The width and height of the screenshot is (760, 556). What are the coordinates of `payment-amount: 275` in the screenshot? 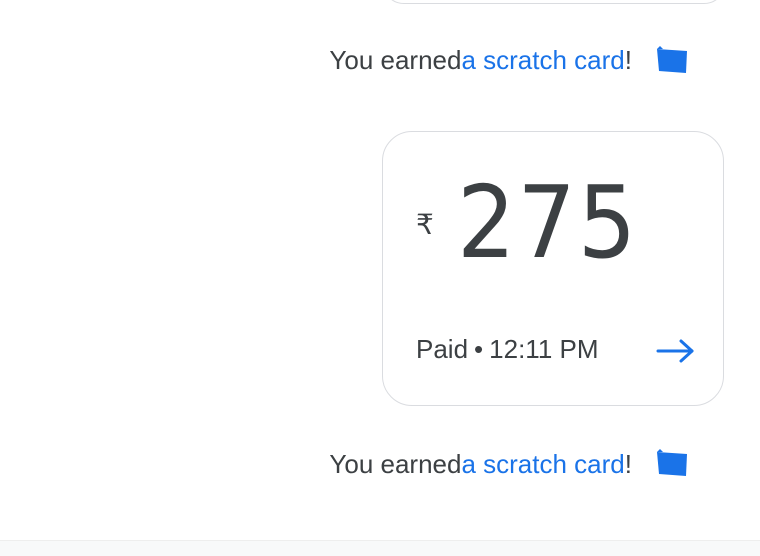 It's located at (548, 222).